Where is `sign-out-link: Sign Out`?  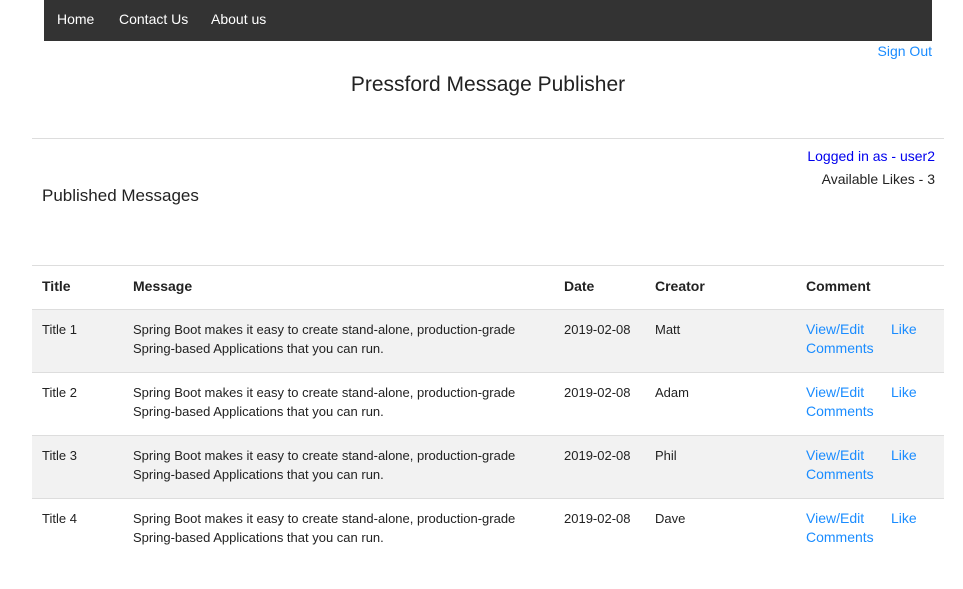 sign-out-link: Sign Out is located at coordinates (905, 51).